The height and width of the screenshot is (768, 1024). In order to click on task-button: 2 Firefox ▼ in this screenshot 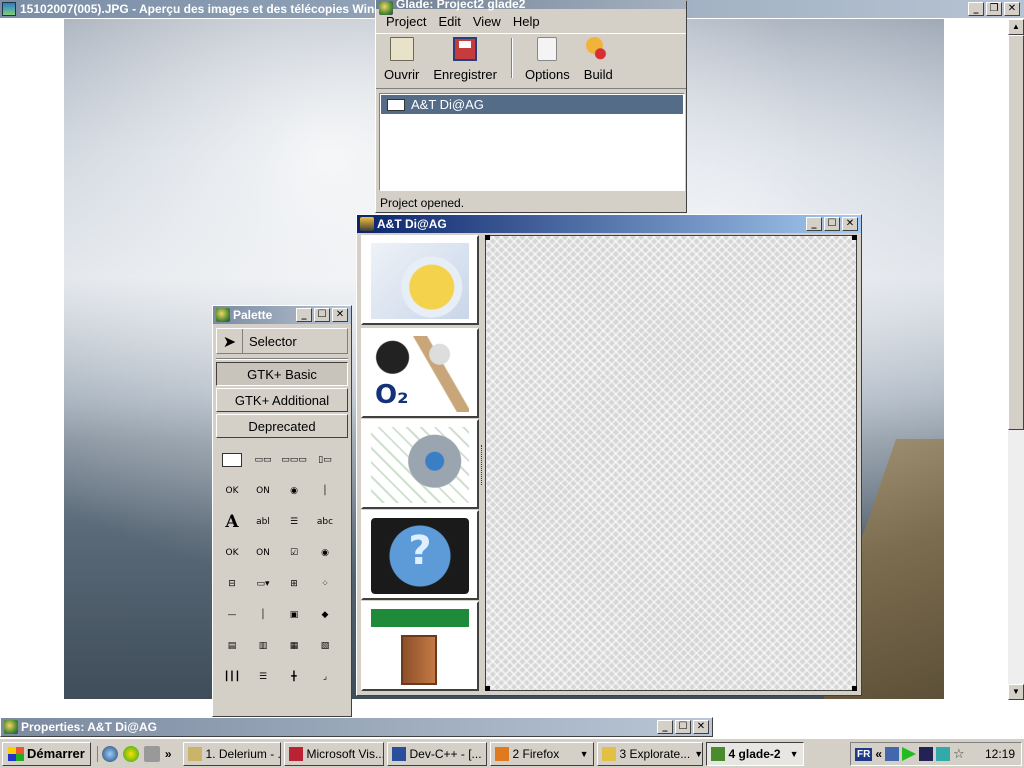, I will do `click(541, 753)`.